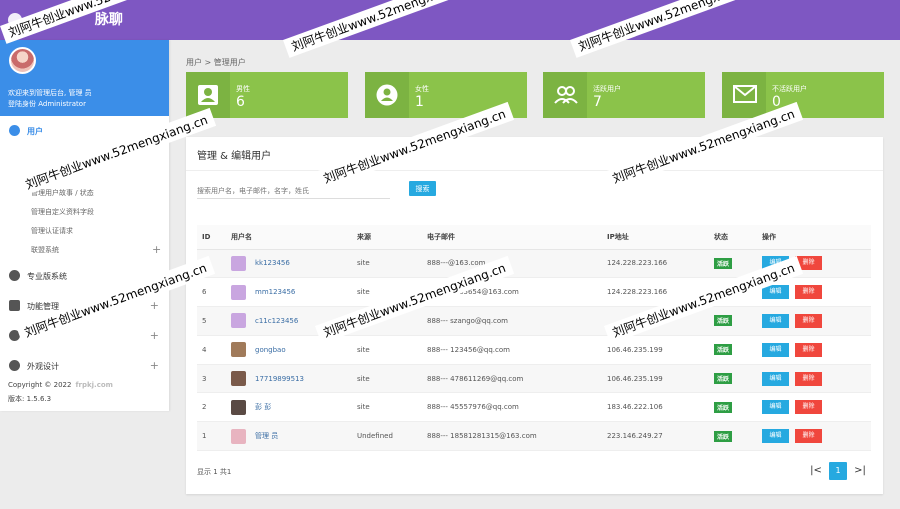 This screenshot has width=900, height=509. I want to click on current-page-button: 1, so click(838, 471).